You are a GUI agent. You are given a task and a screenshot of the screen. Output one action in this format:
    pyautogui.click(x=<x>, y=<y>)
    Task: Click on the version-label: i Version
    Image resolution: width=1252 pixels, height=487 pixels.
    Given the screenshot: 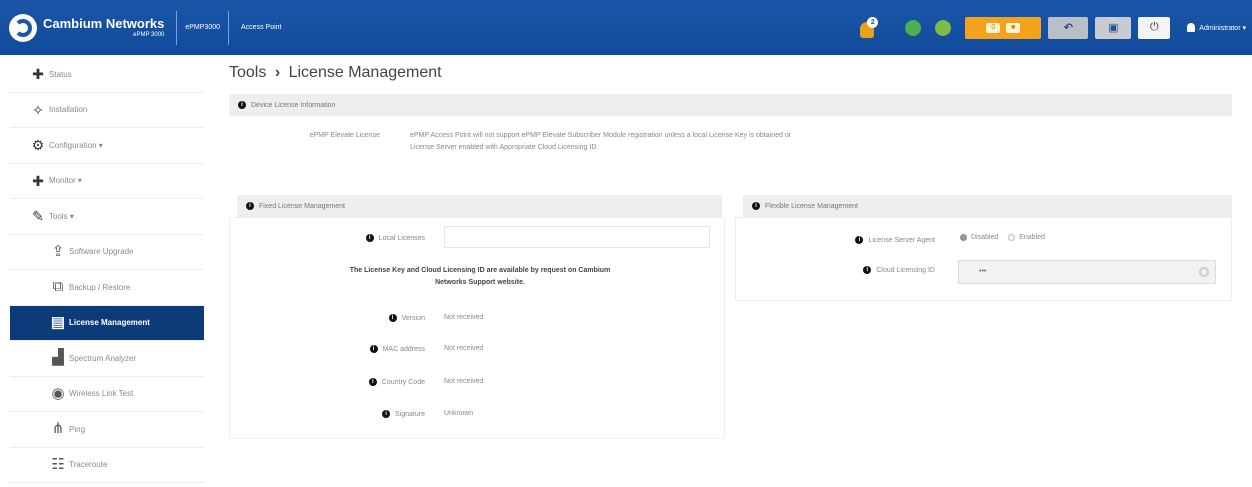 What is the action you would take?
    pyautogui.click(x=362, y=318)
    